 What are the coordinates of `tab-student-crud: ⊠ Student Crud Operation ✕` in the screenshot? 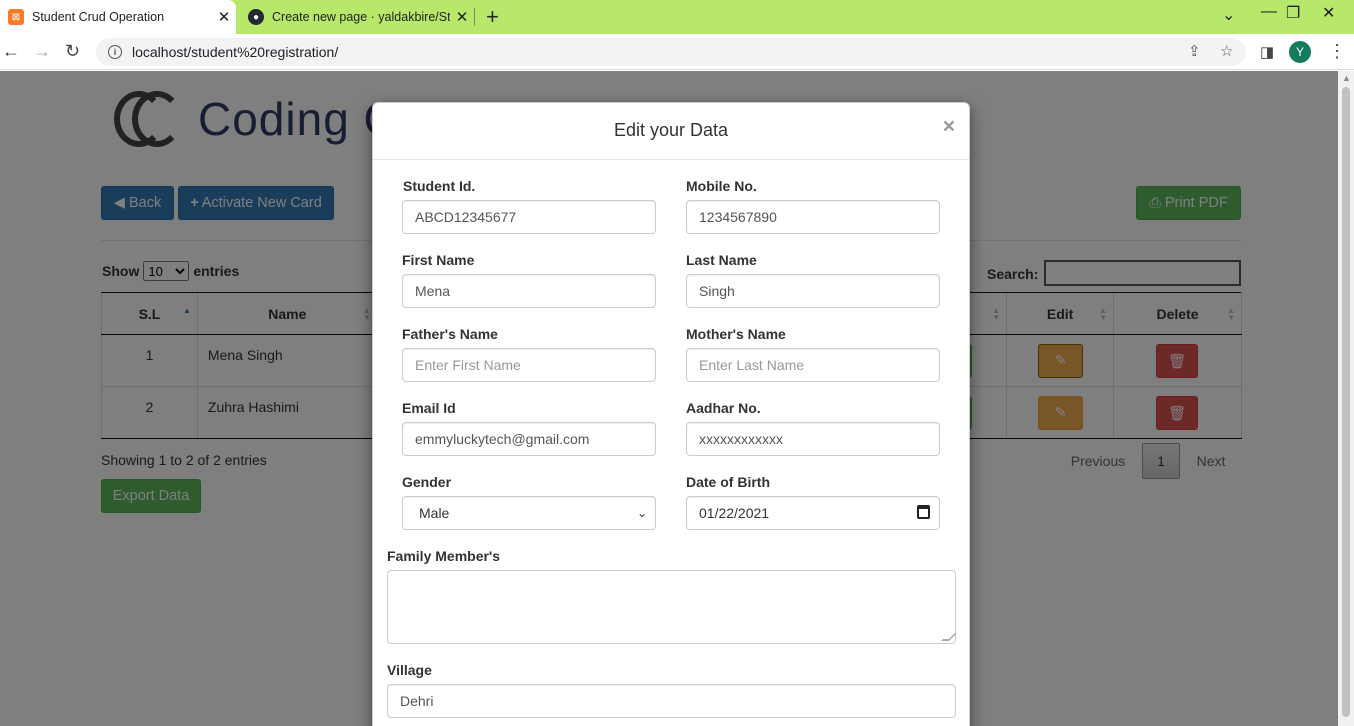 It's located at (118, 17).